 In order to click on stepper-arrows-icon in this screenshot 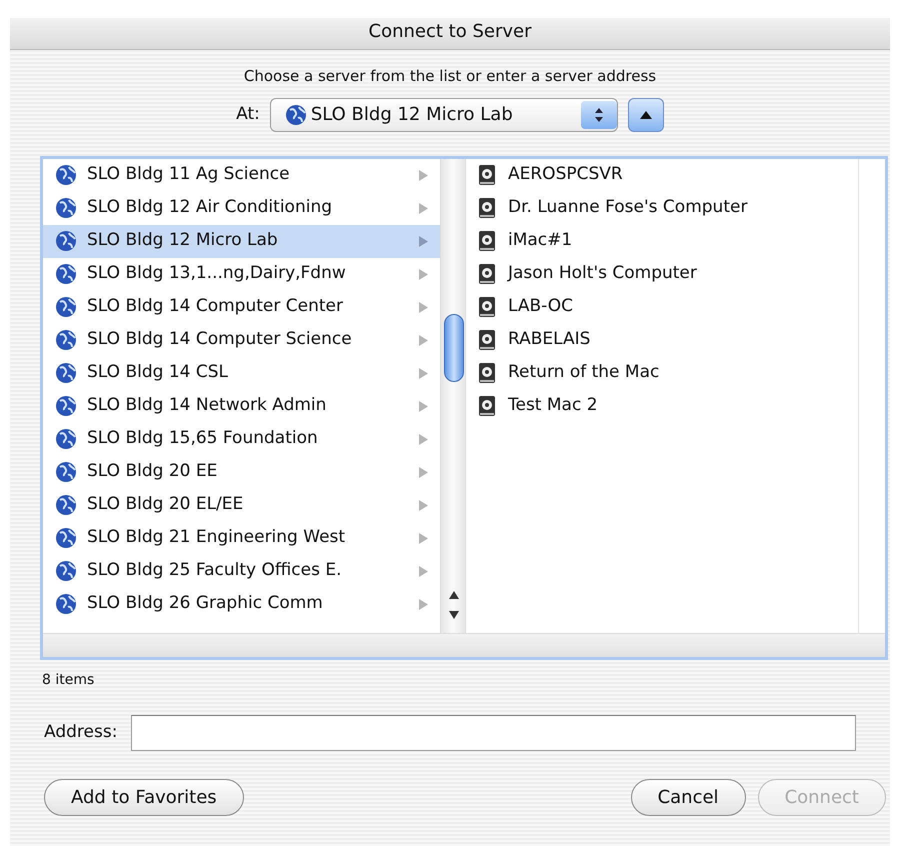, I will do `click(598, 114)`.